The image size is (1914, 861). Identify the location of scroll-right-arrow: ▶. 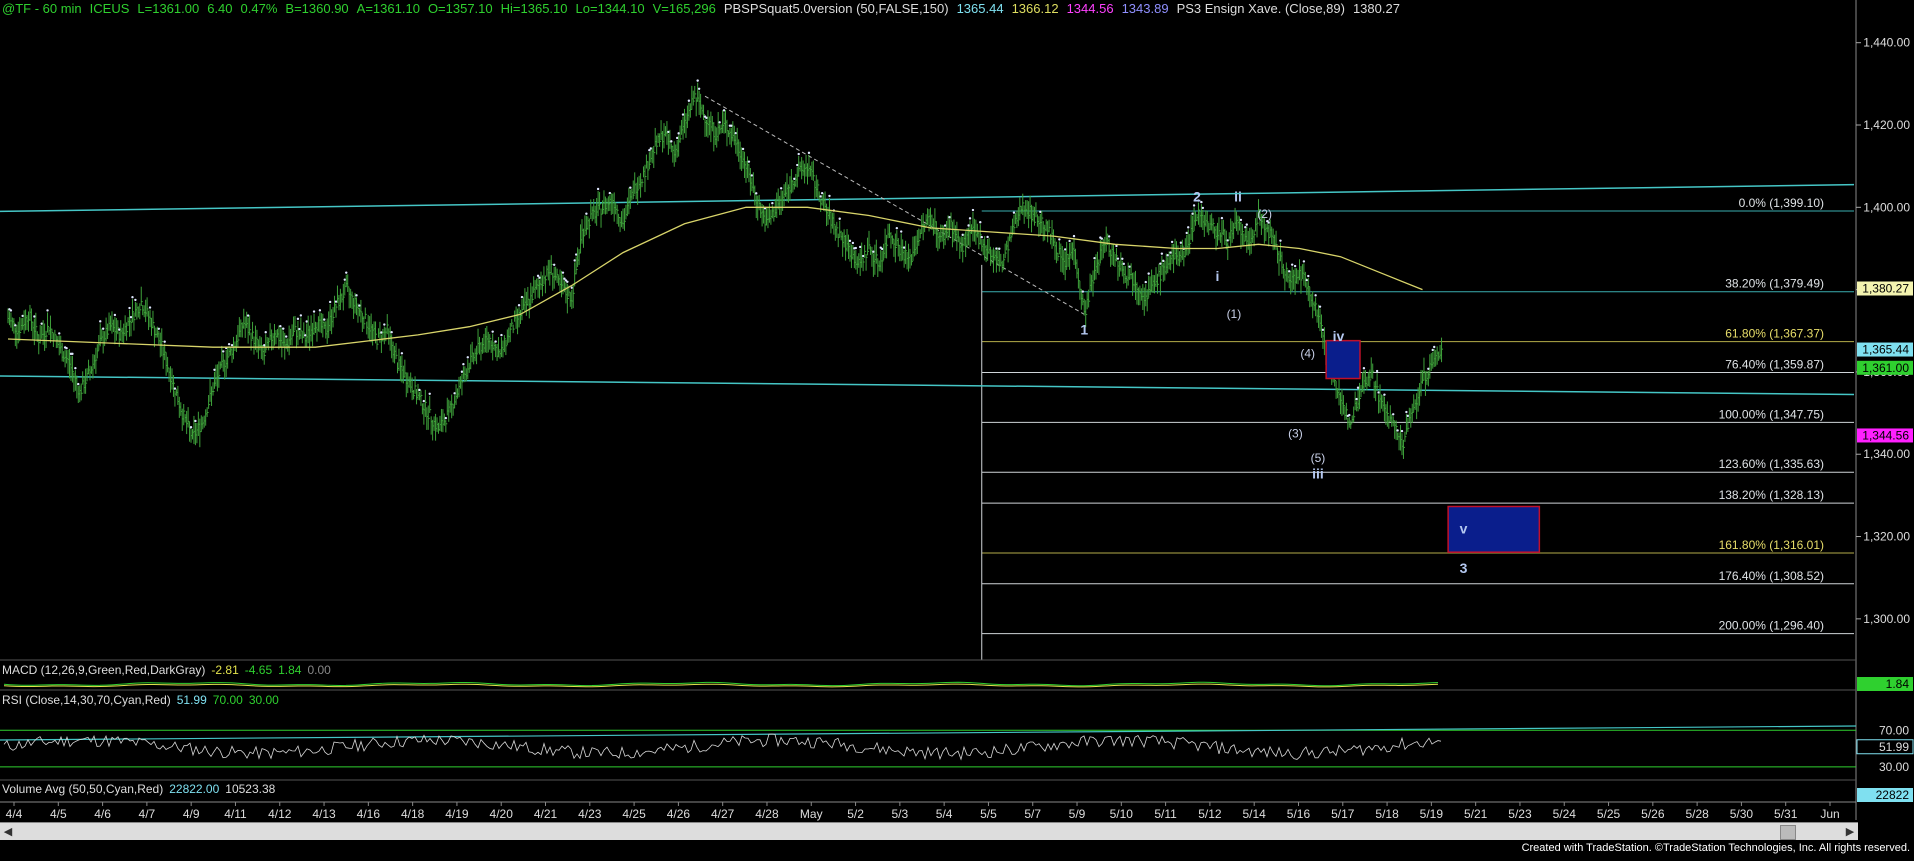
(1850, 832).